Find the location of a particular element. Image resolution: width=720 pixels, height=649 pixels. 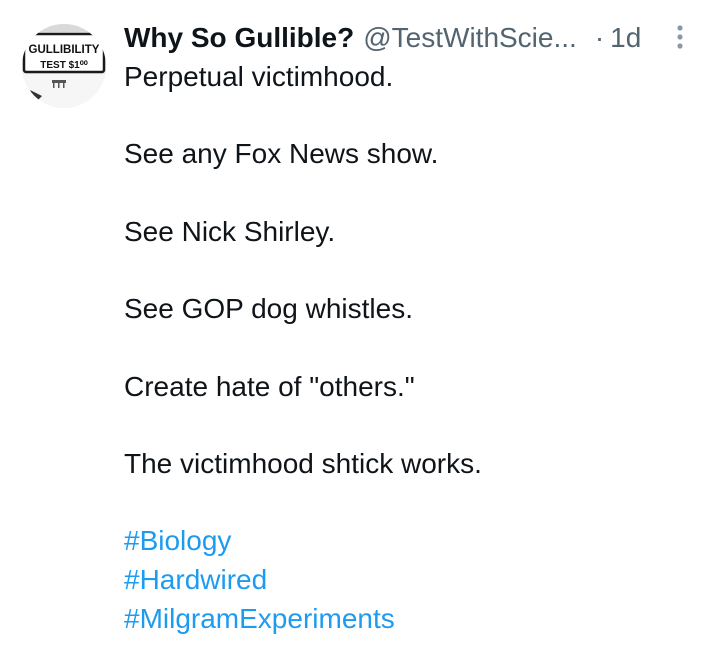

tweet-header: Why So Gullible? @TestWithScie... · 1d is located at coordinates (414, 38).